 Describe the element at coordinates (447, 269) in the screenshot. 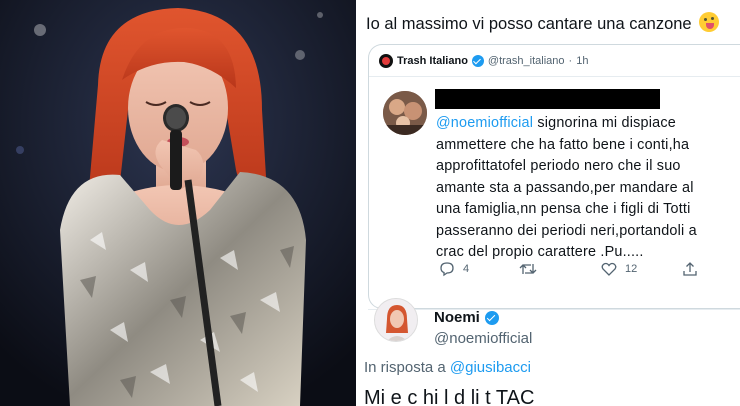

I see `comment-icon` at that location.